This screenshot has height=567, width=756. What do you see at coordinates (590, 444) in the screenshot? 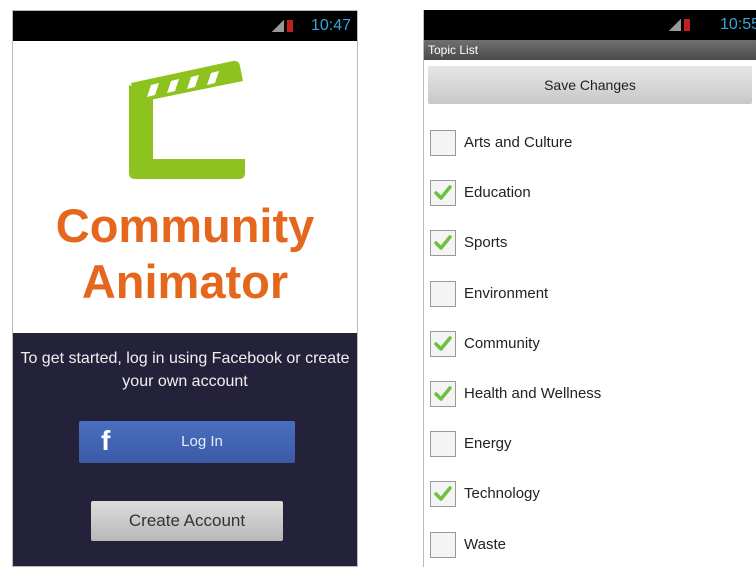
I see `topic-item: Energy` at bounding box center [590, 444].